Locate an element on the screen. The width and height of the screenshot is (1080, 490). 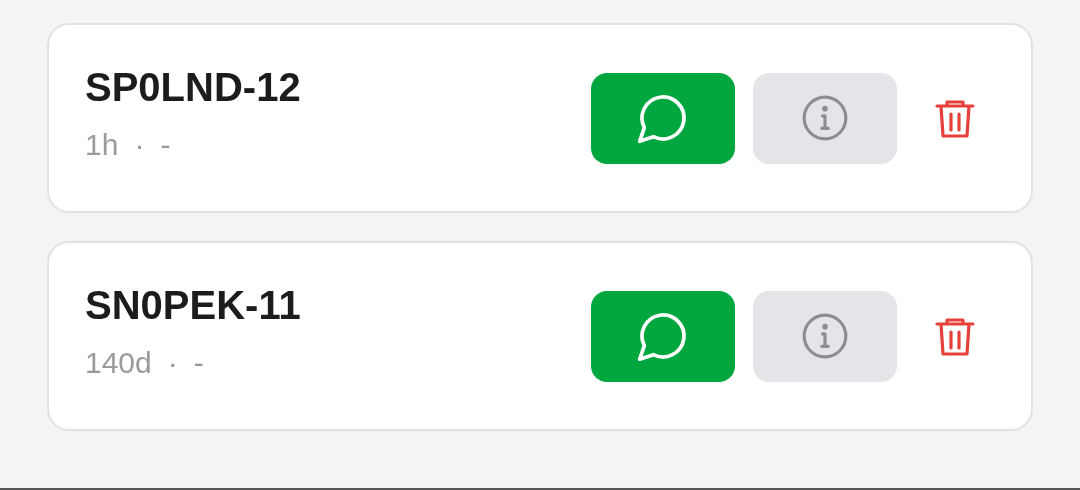
last-heard-age: 1h is located at coordinates (102, 144).